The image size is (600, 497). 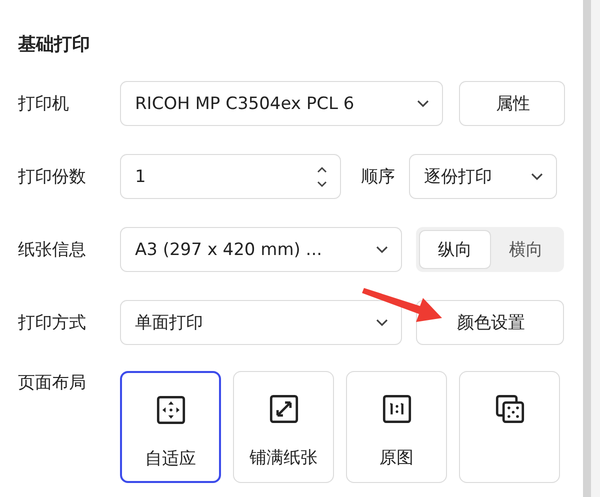 I want to click on action-button: 颜色设置, so click(x=490, y=322).